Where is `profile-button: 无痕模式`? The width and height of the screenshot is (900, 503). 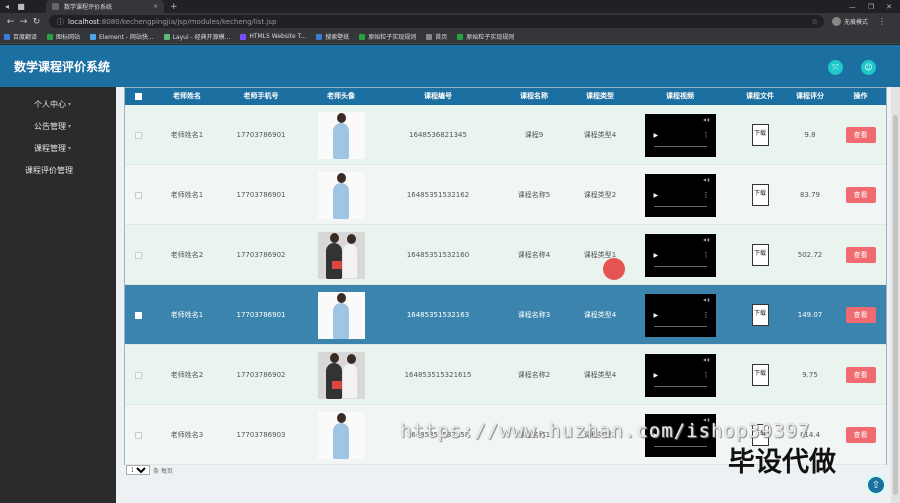 profile-button: 无痕模式 is located at coordinates (850, 21).